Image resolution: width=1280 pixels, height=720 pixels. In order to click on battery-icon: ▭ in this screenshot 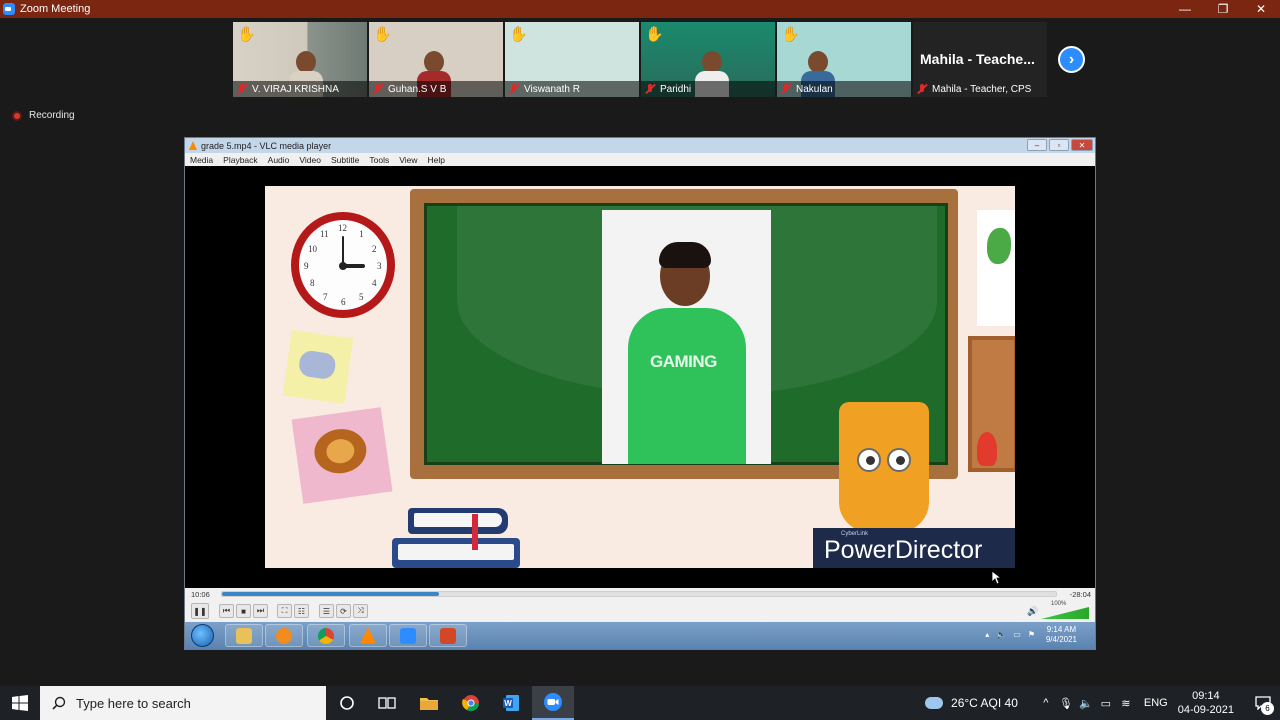, I will do `click(1106, 703)`.